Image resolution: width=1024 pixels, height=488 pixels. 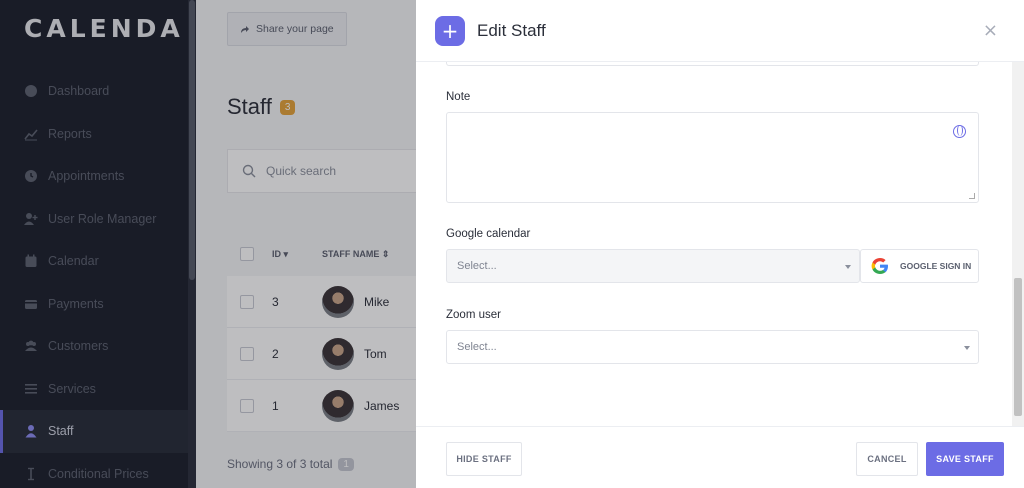 What do you see at coordinates (879, 266) in the screenshot?
I see `google-icon` at bounding box center [879, 266].